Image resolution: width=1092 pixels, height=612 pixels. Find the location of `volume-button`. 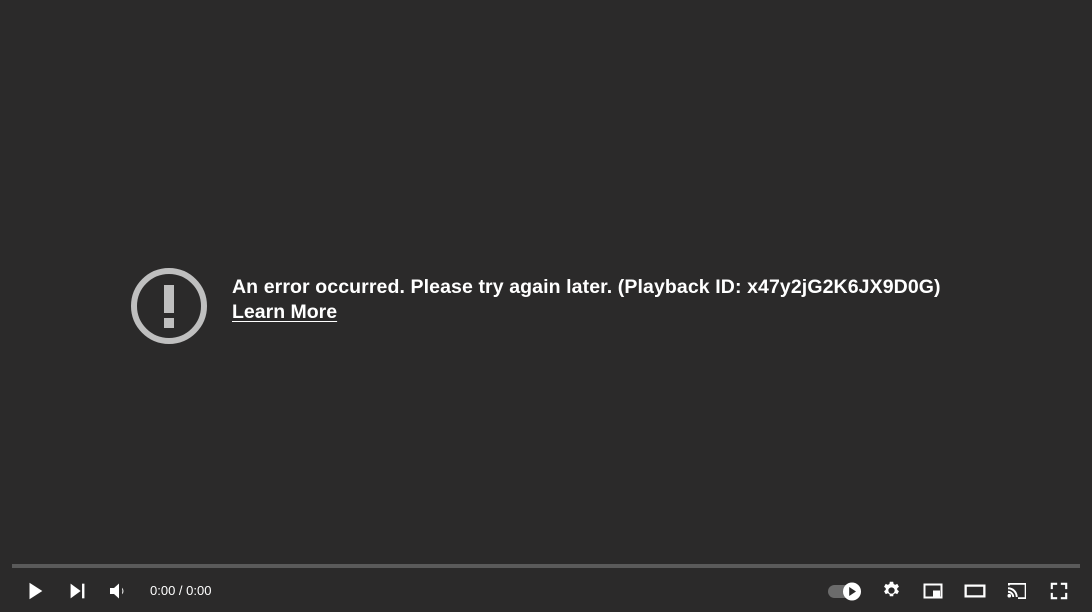

volume-button is located at coordinates (119, 590).